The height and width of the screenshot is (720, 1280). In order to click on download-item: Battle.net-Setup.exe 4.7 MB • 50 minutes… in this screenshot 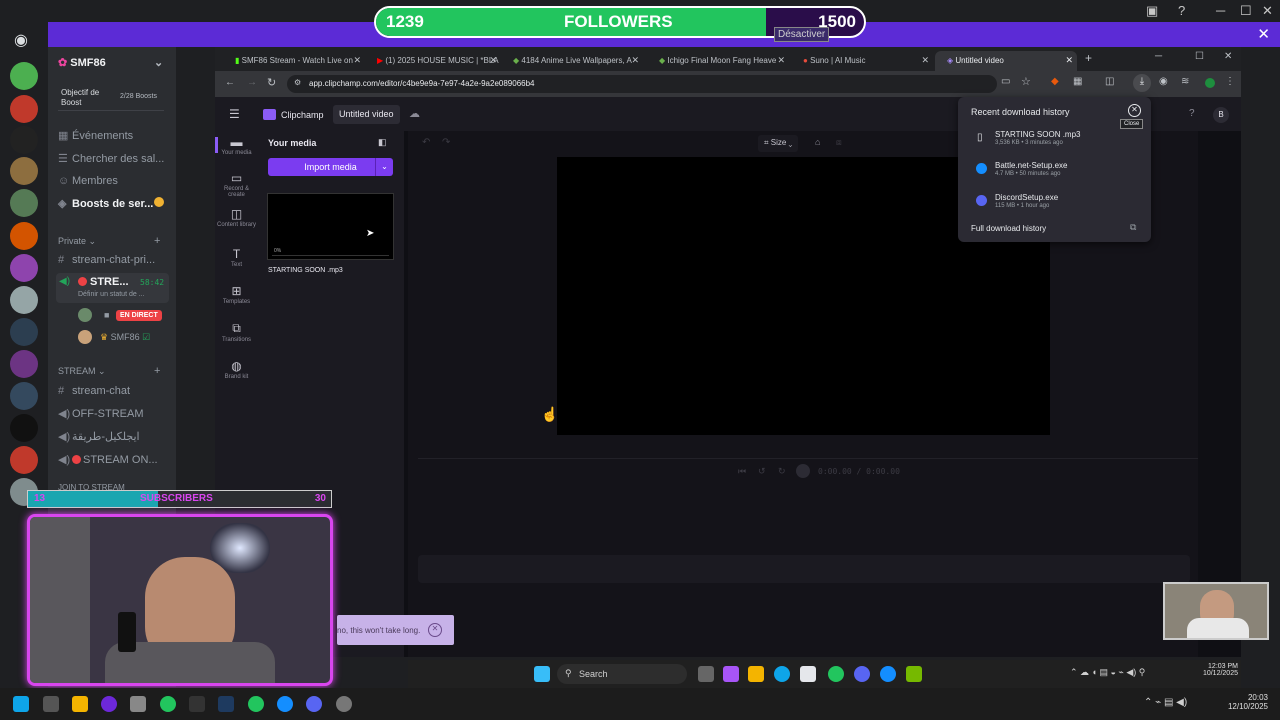, I will do `click(1055, 169)`.